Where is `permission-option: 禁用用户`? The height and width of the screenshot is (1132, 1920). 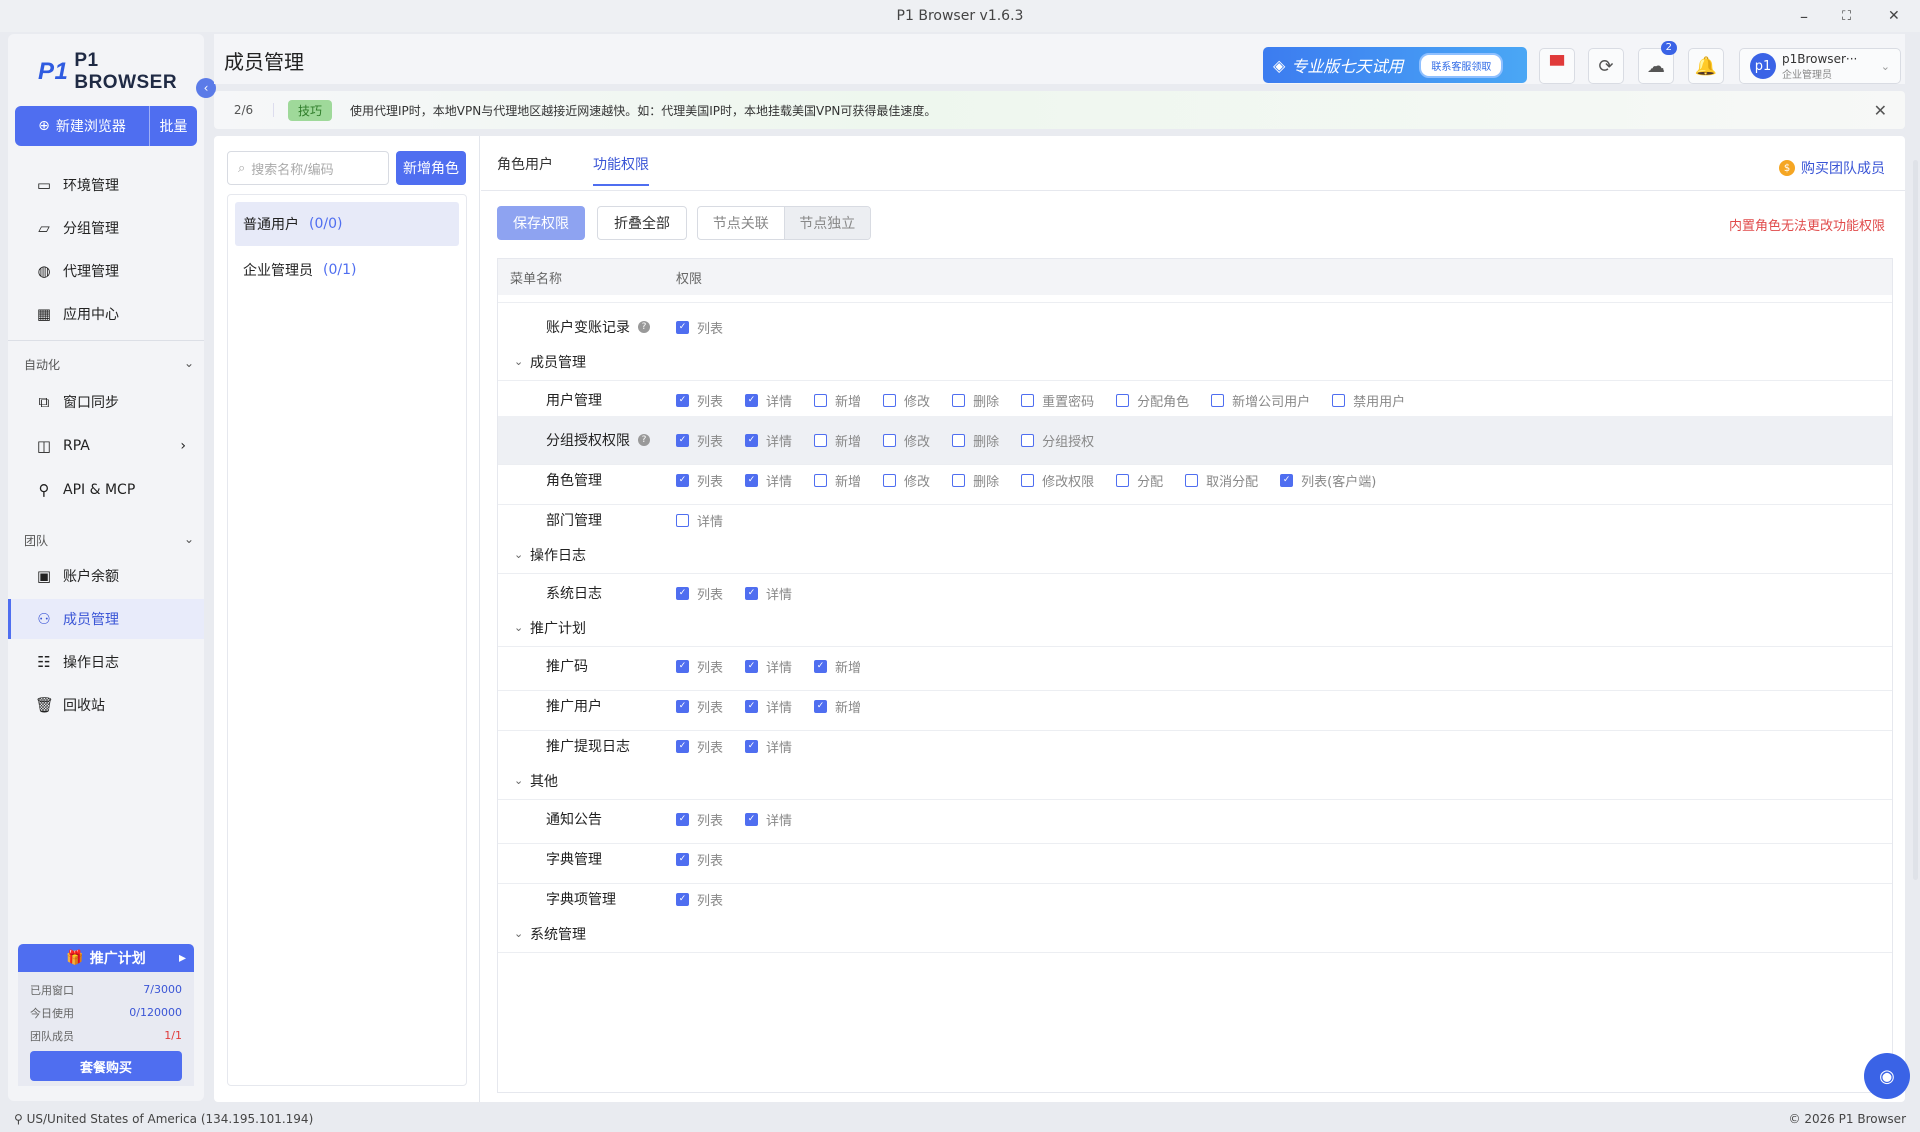 permission-option: 禁用用户 is located at coordinates (1368, 400).